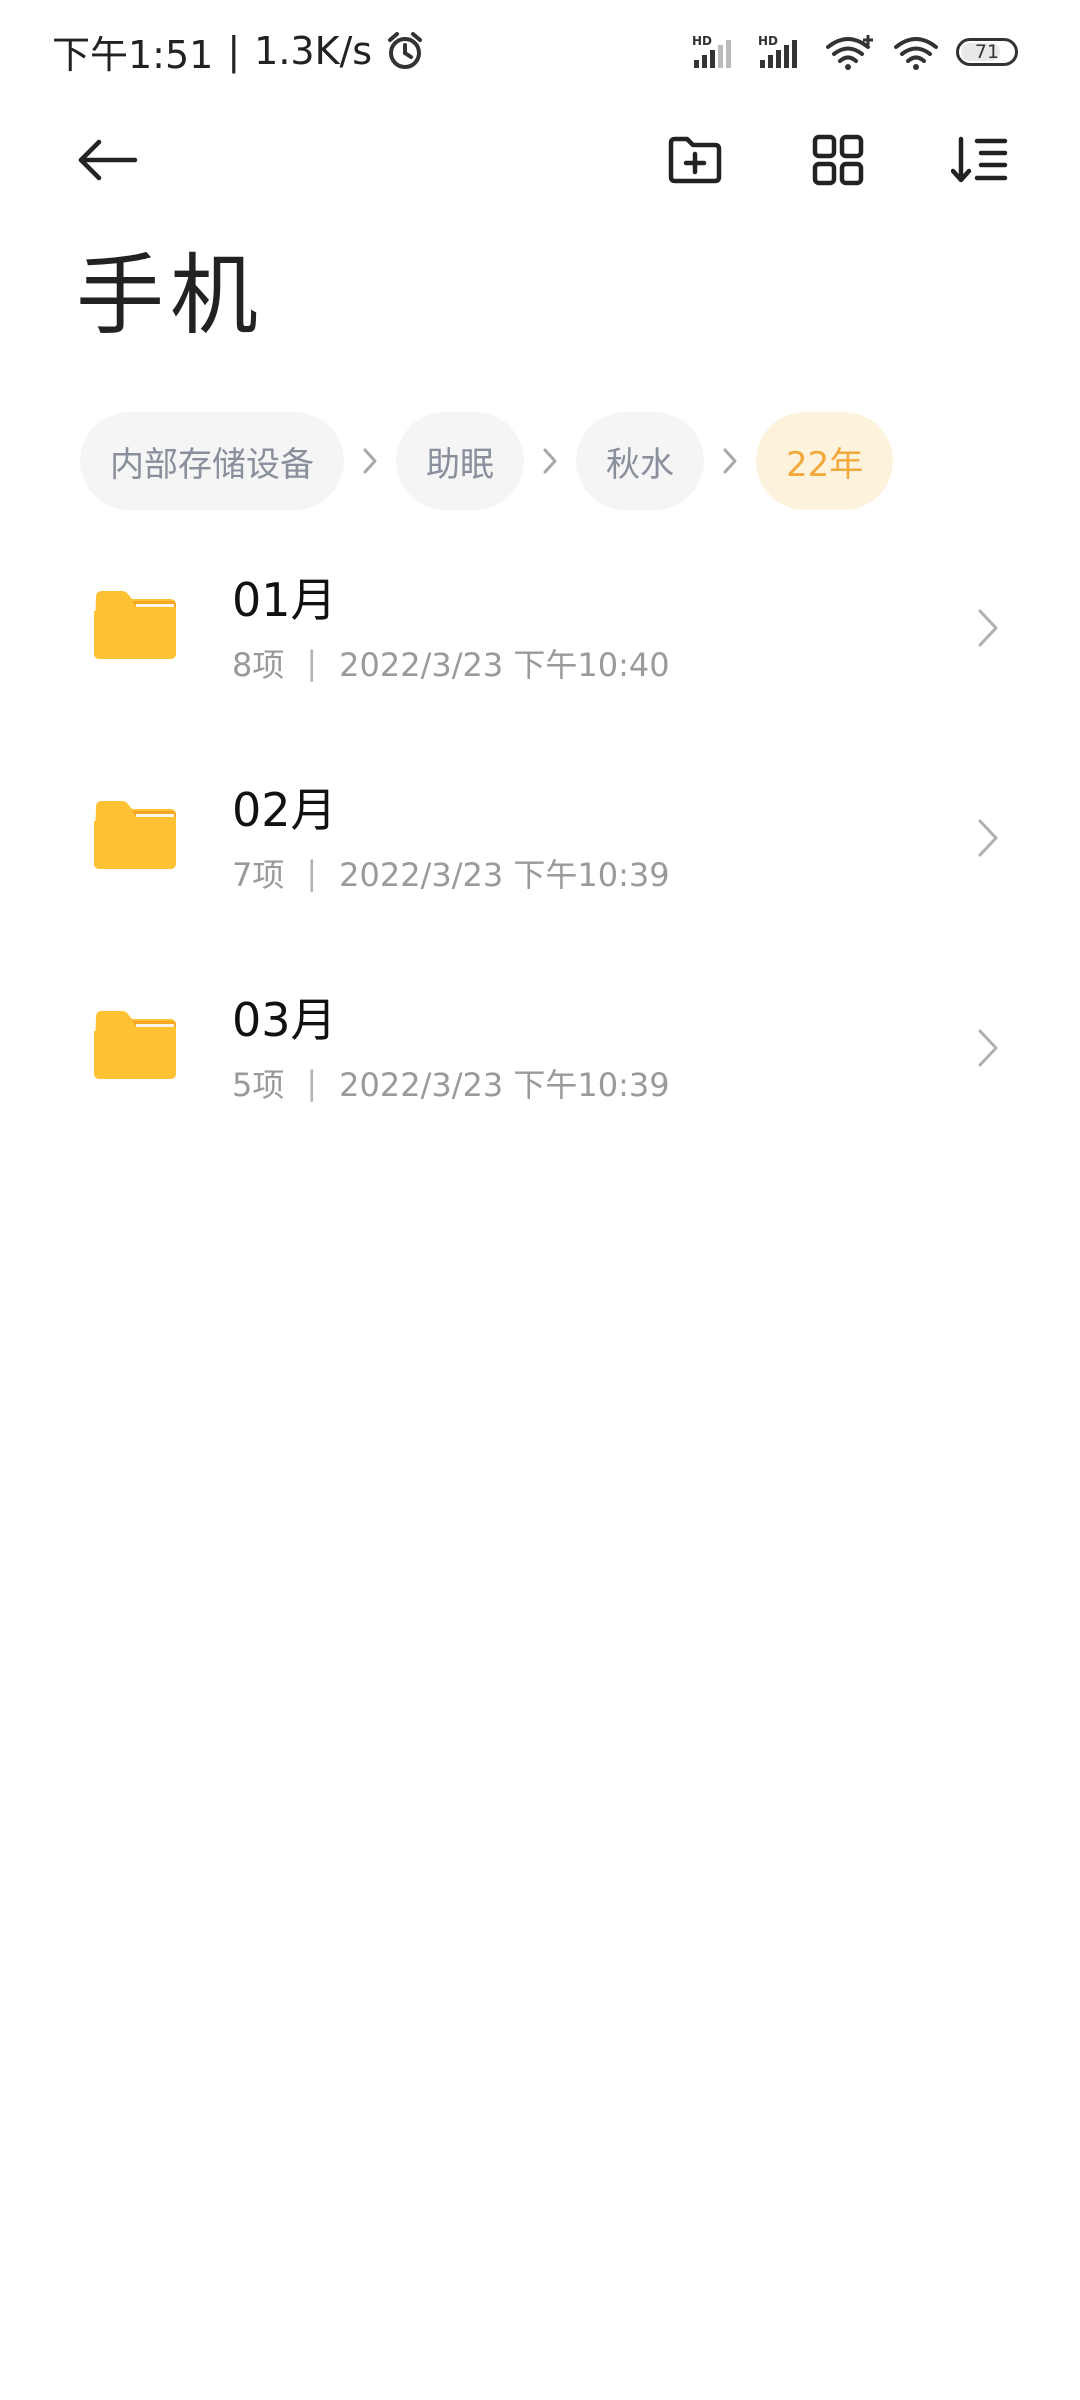 The height and width of the screenshot is (2400, 1080). What do you see at coordinates (504, 665) in the screenshot?
I see `file-modified-time: 2022/3/23 下午10:40` at bounding box center [504, 665].